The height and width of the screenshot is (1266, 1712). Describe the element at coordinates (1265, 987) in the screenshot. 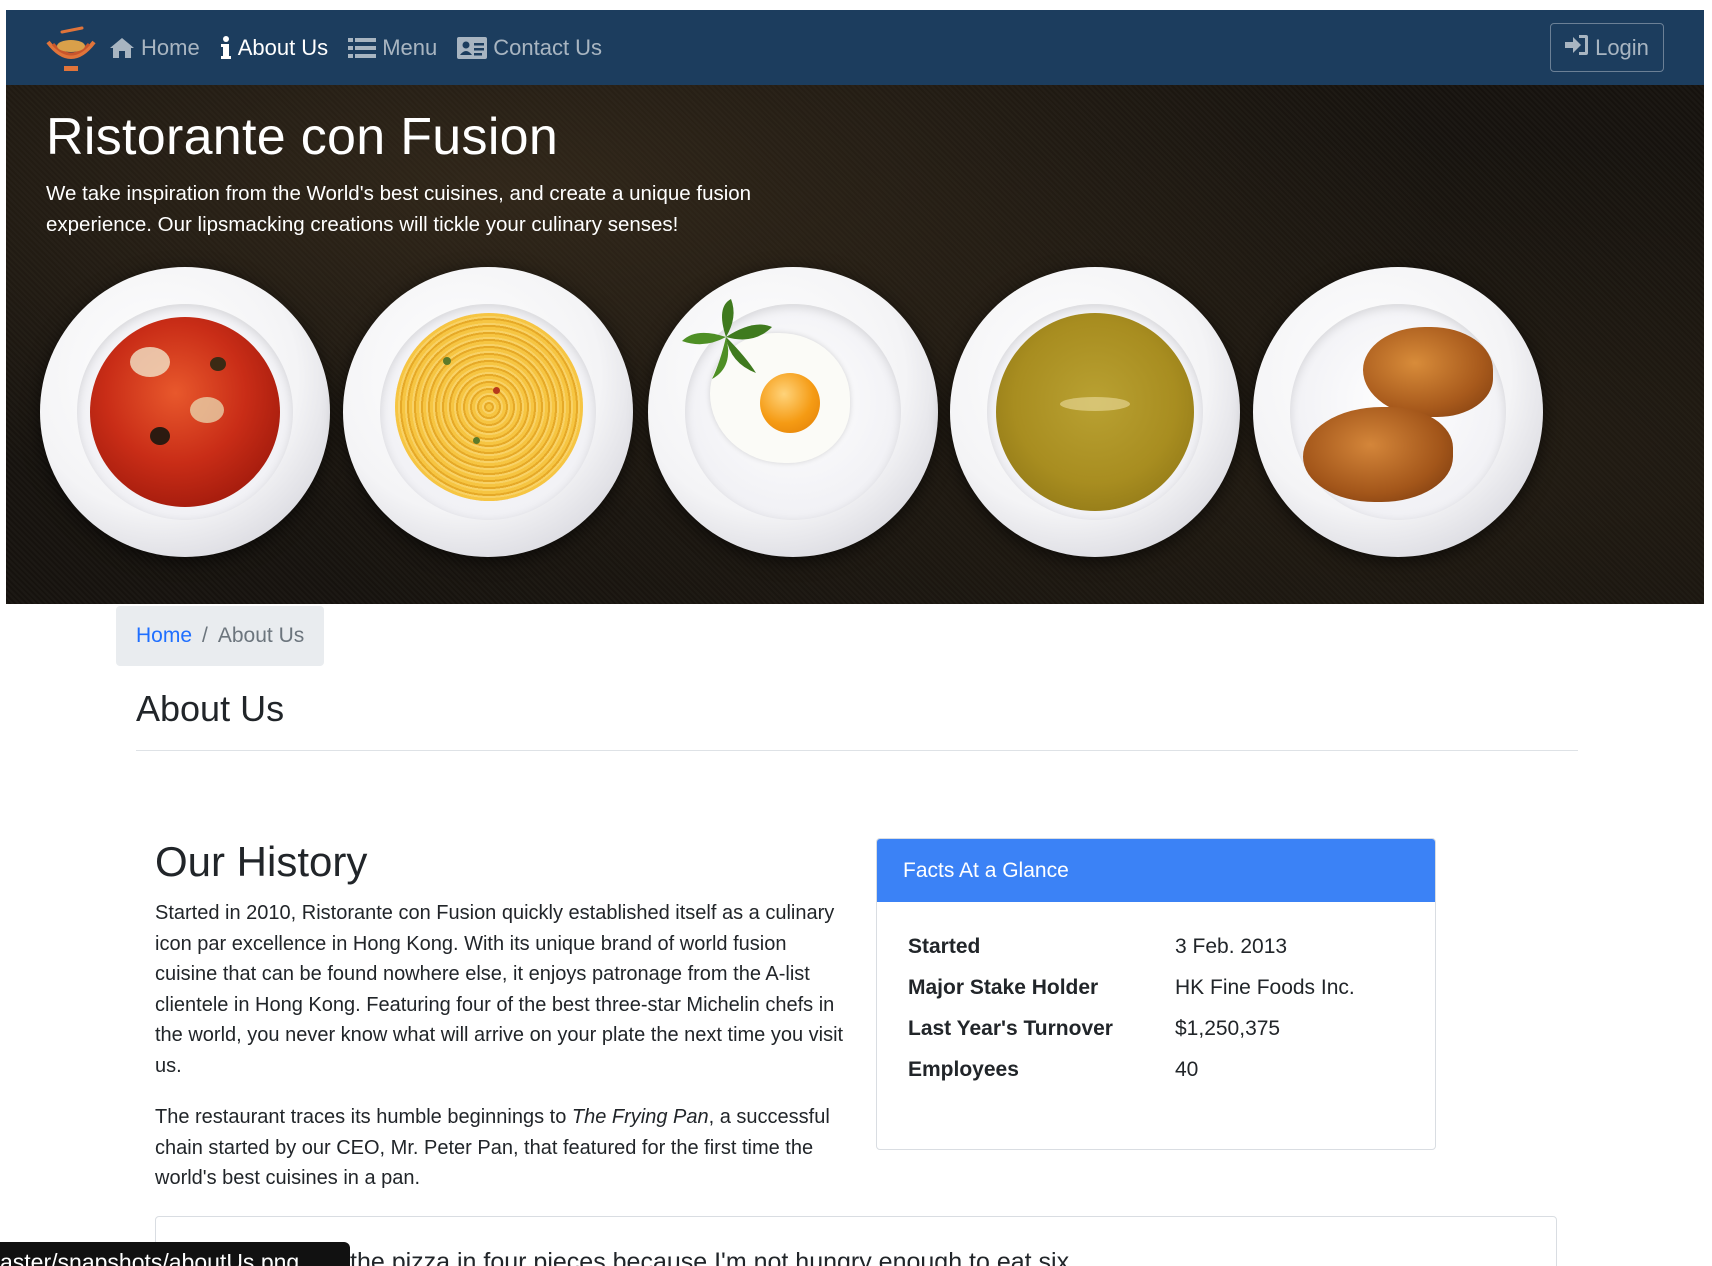

I see `fact-value: HK Fine Foods Inc.` at that location.